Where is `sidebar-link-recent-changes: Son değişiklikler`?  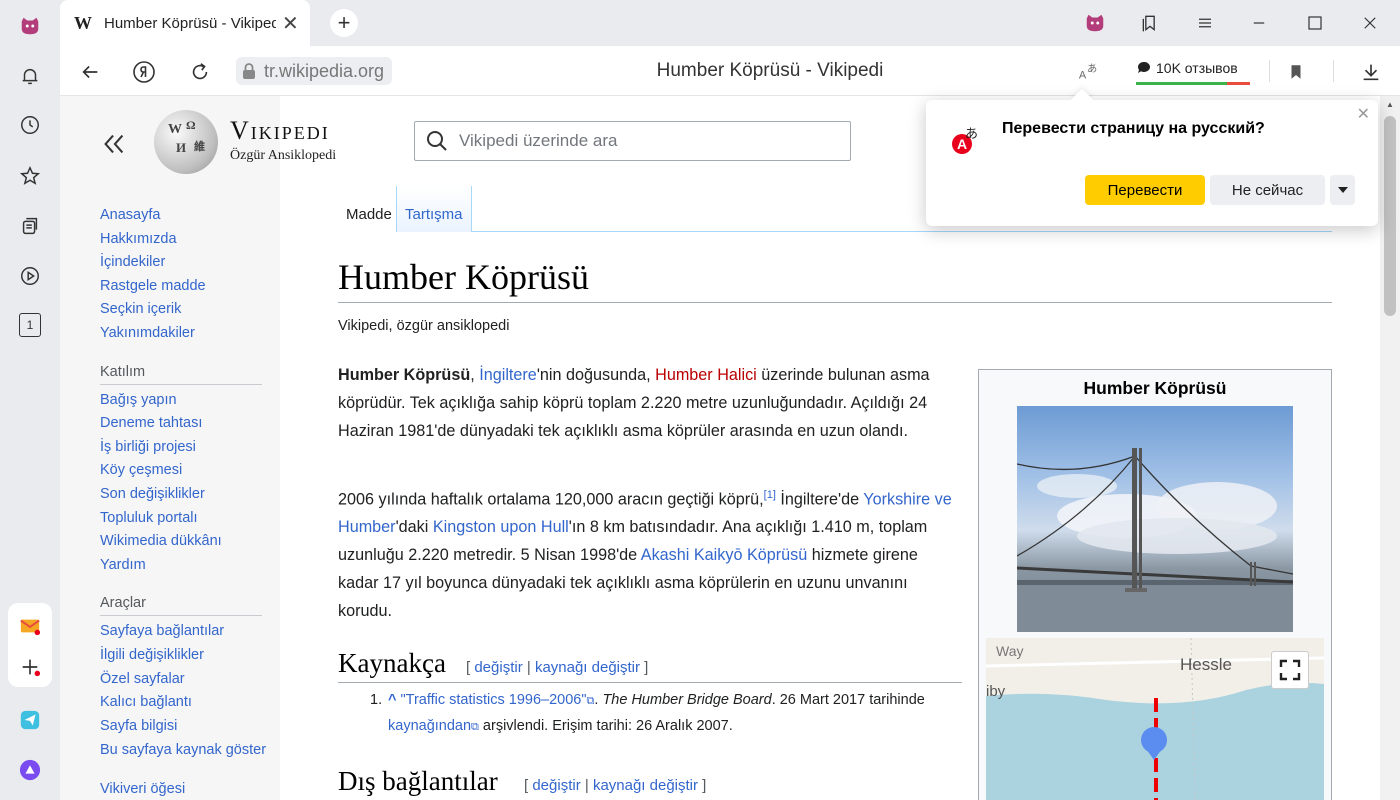
sidebar-link-recent-changes: Son değişiklikler is located at coordinates (185, 495).